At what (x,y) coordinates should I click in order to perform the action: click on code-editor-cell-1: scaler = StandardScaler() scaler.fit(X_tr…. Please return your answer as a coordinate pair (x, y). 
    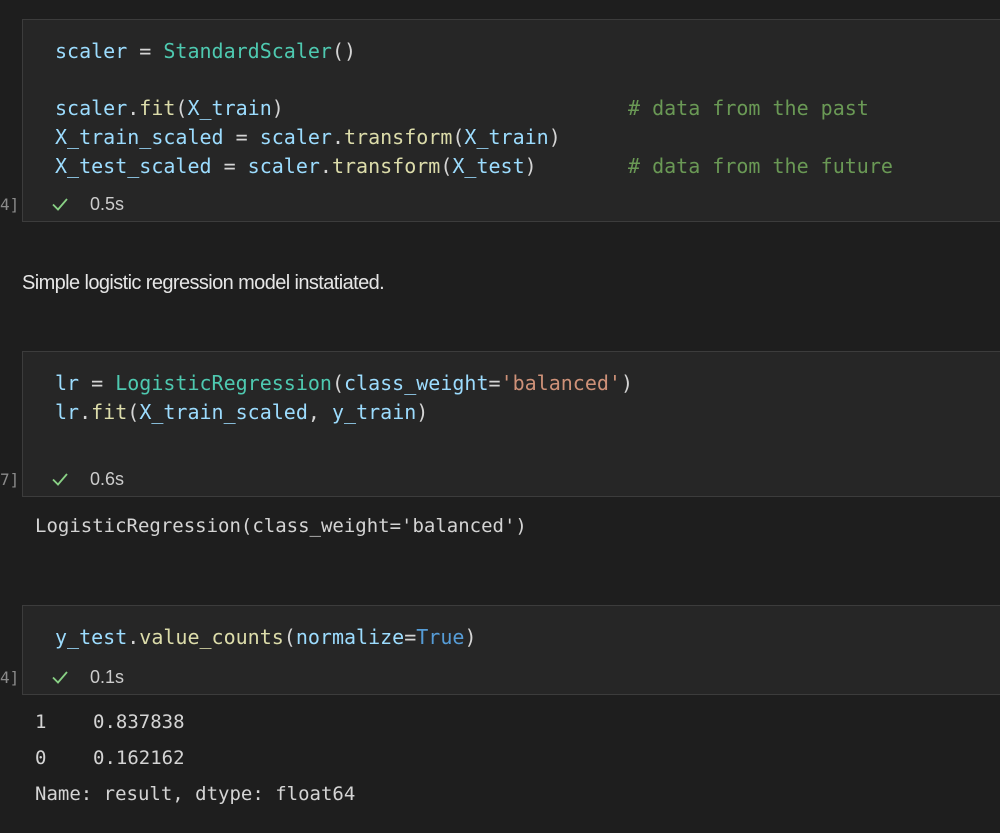
    Looking at the image, I should click on (308, 108).